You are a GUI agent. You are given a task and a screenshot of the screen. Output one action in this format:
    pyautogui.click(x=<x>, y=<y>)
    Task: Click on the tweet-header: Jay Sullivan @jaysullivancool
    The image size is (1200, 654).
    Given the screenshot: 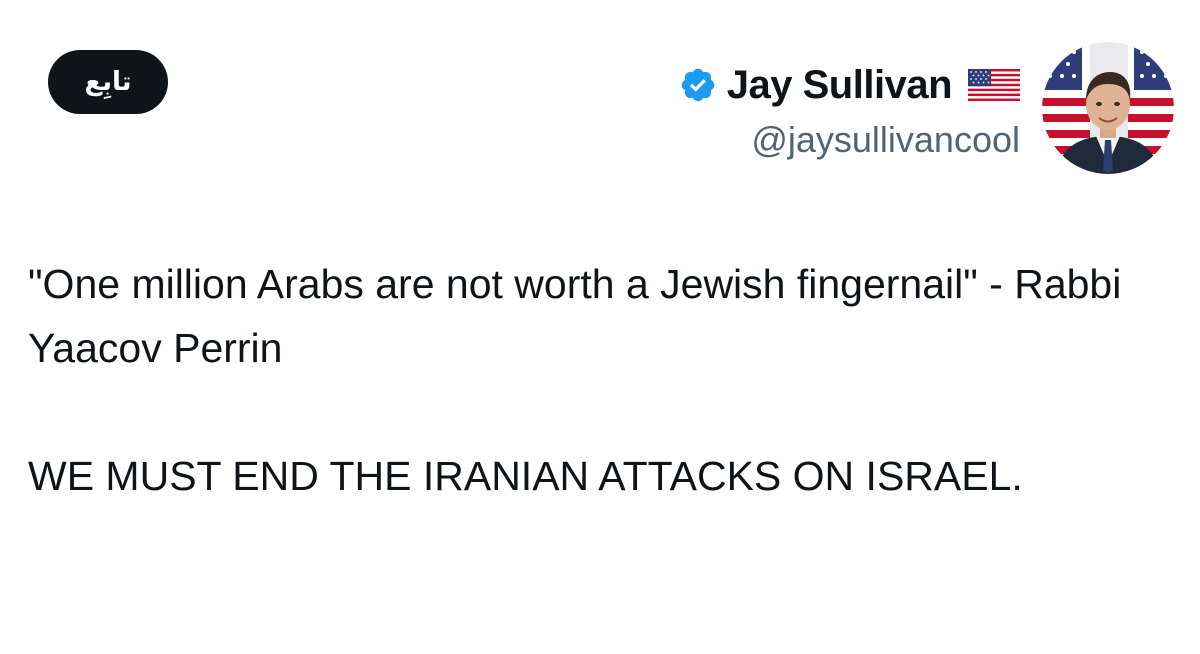 What is the action you would take?
    pyautogui.click(x=926, y=108)
    